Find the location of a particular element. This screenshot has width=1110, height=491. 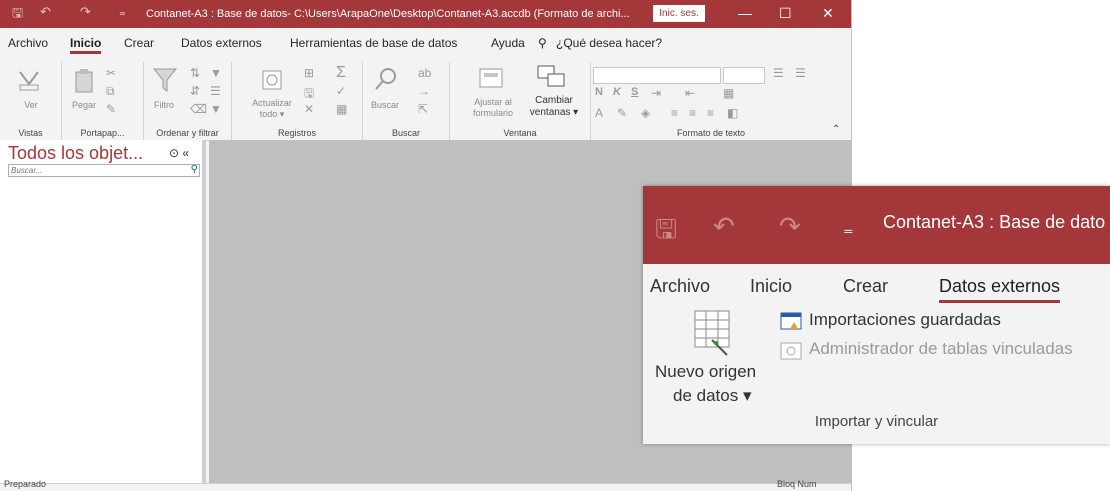

importaciones-guardadas-button: Importaciones guardadas is located at coordinates (905, 320).